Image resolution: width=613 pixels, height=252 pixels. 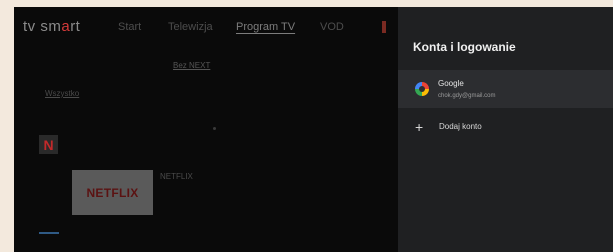 I want to click on netflix-badge-icon: N, so click(x=48, y=144).